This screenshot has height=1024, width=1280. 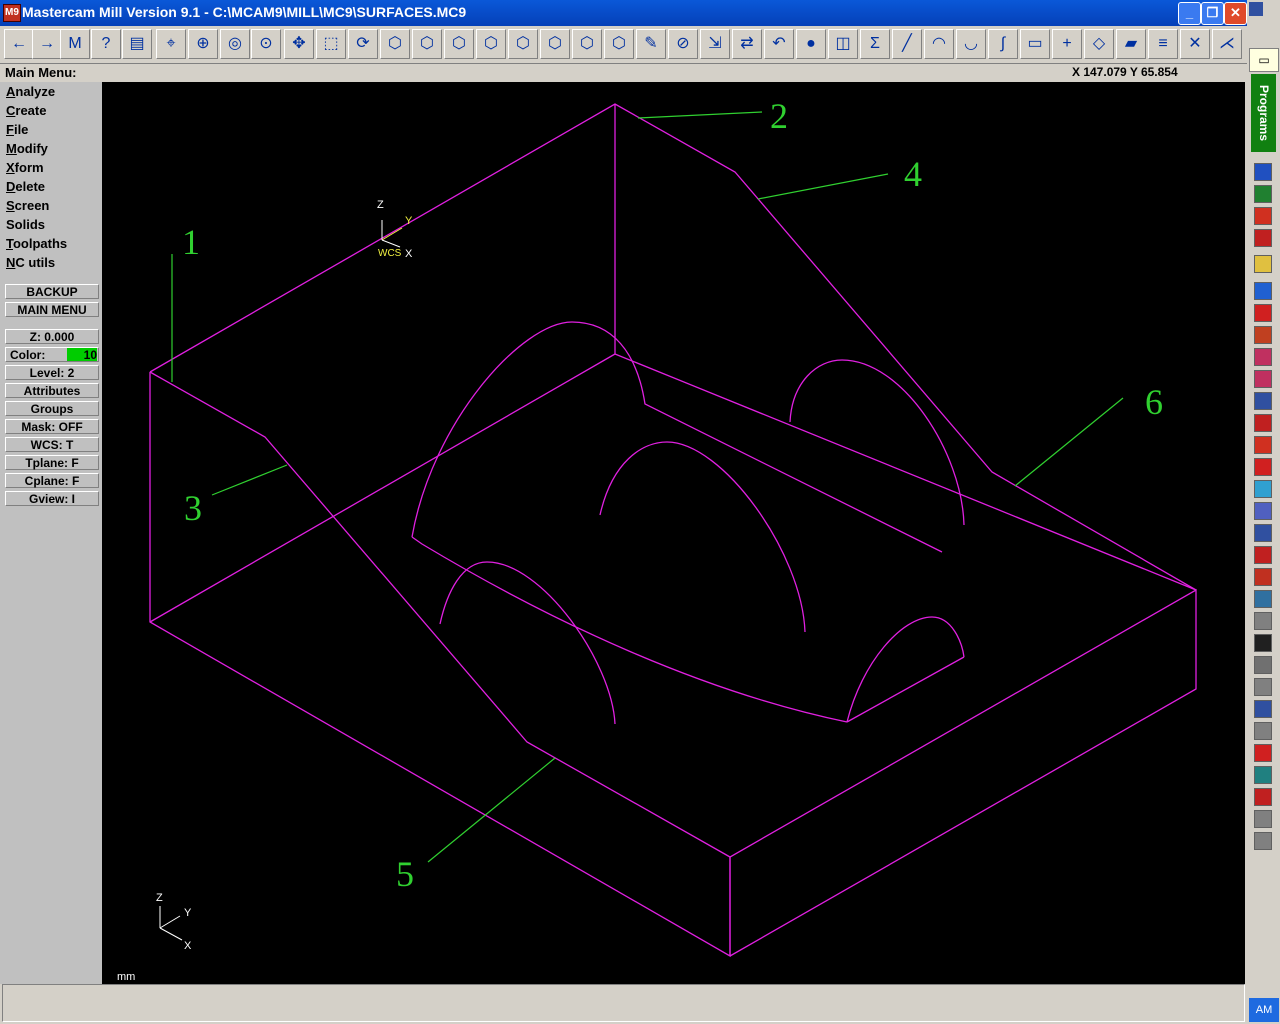 I want to click on menu-item-solids: Solids, so click(x=25, y=224).